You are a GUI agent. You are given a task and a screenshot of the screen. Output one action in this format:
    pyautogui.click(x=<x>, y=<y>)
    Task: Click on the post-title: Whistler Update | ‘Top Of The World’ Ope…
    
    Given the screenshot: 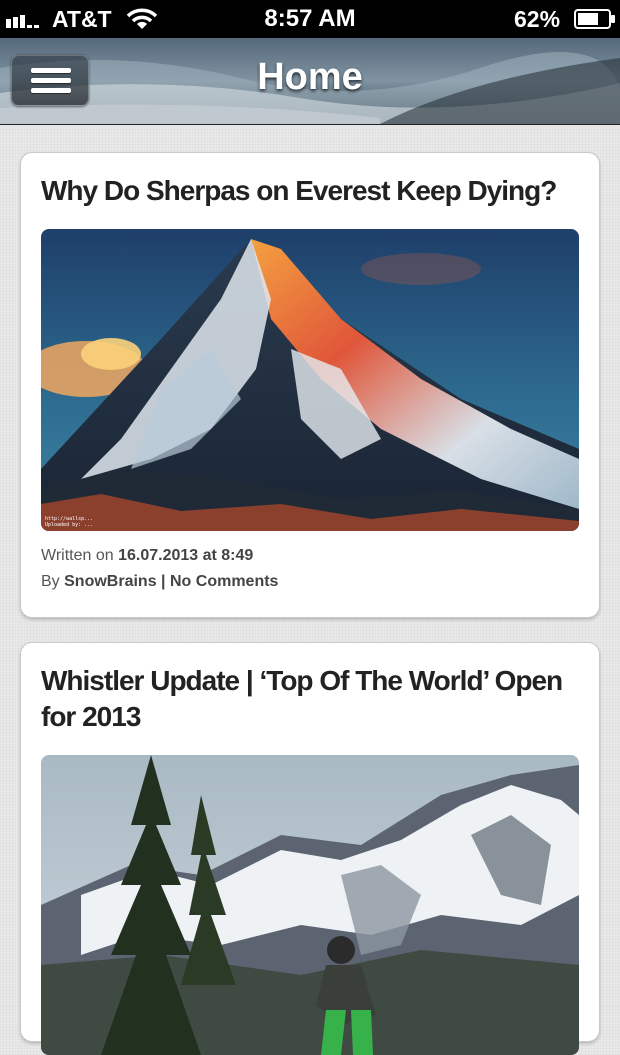 What is the action you would take?
    pyautogui.click(x=310, y=699)
    